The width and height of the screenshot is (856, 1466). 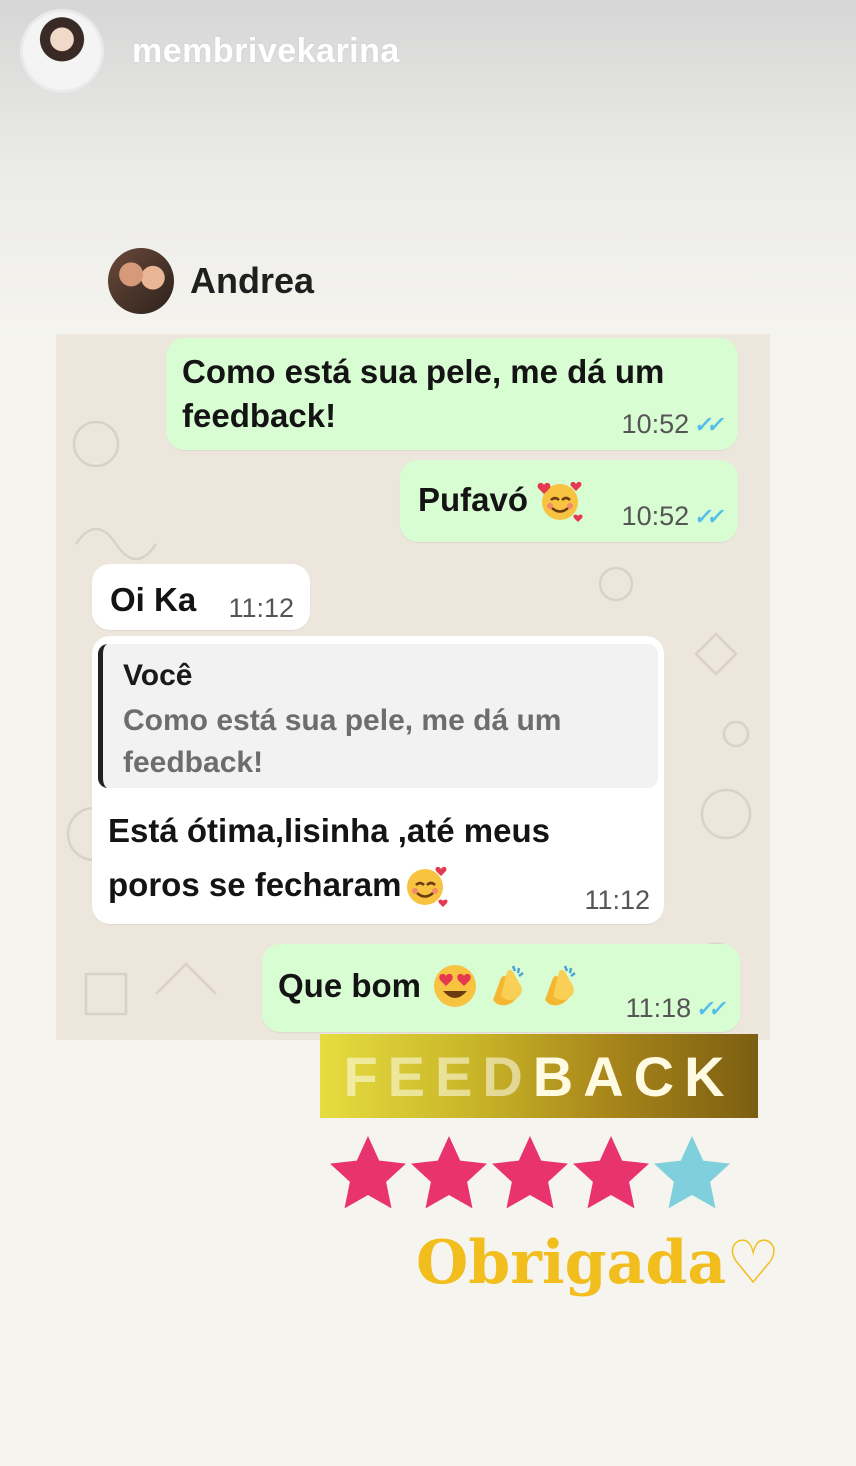 I want to click on message-bubble-outgoing: Que bom 11:18 ✓✓, so click(x=501, y=988).